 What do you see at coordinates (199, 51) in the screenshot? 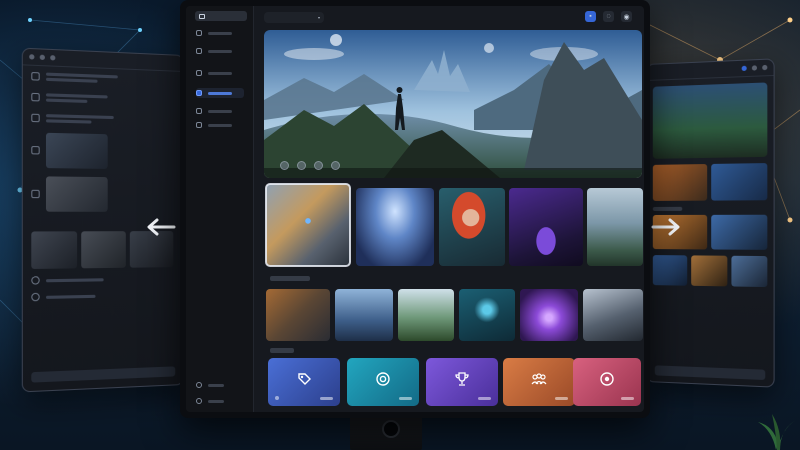
I see `library-icon` at bounding box center [199, 51].